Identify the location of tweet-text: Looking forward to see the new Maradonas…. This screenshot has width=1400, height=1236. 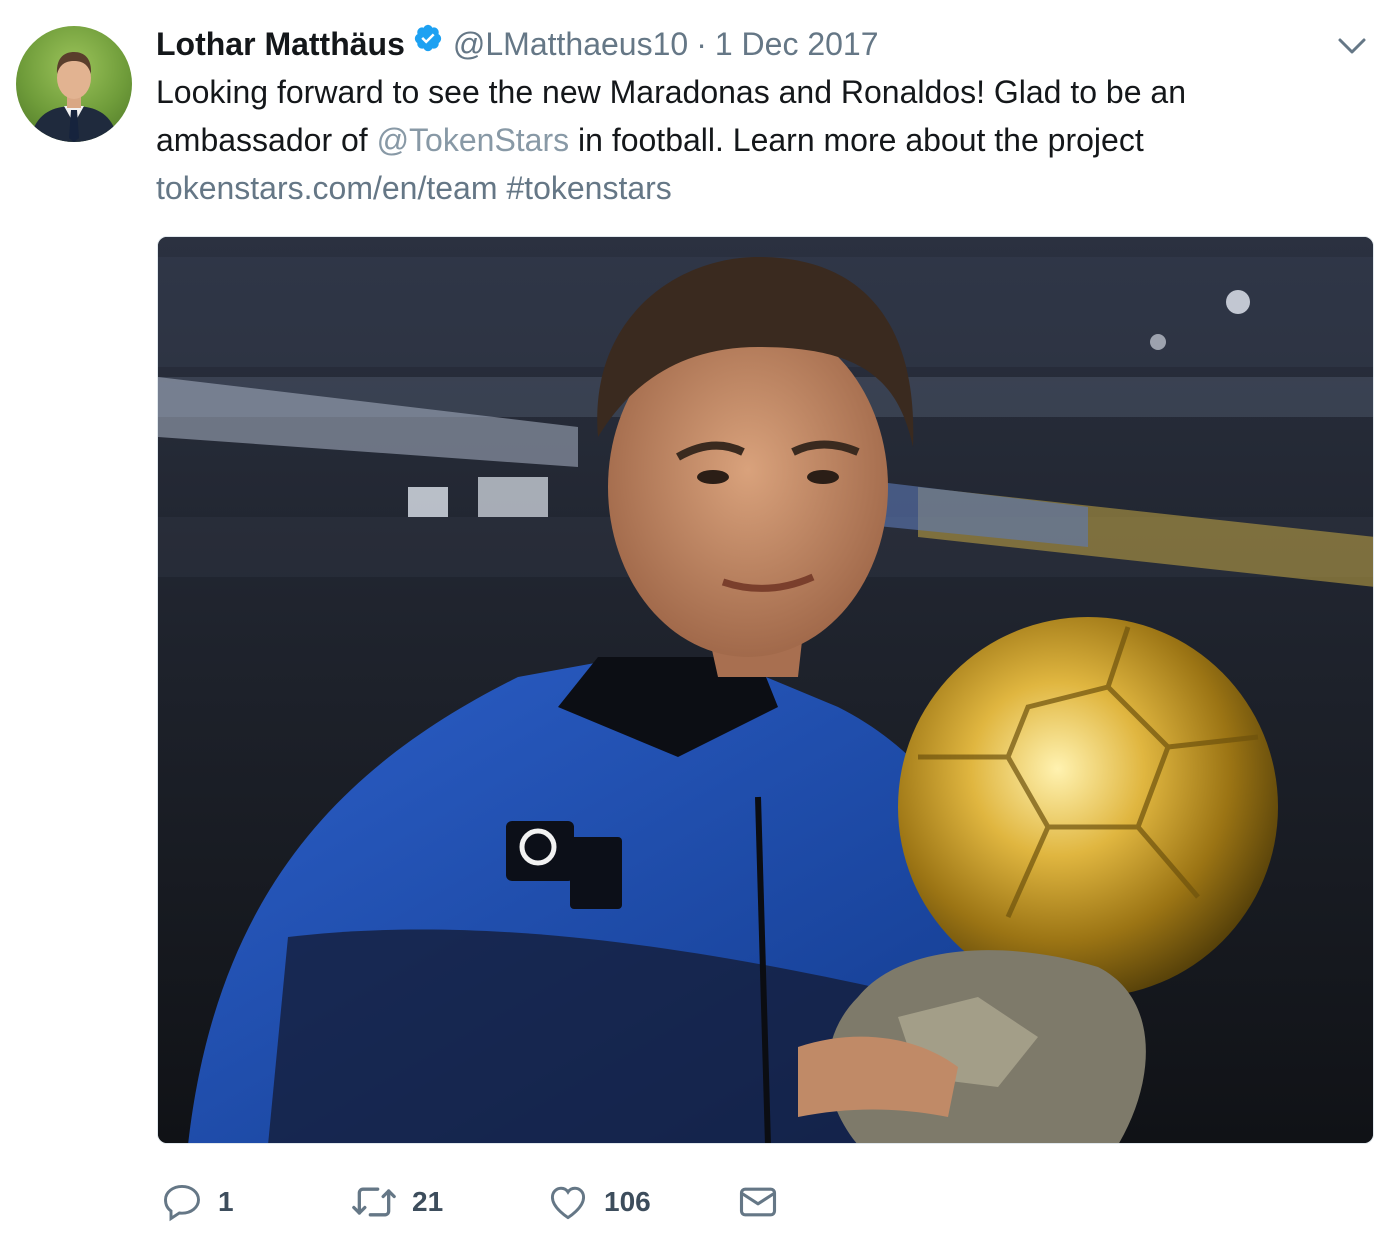
(756, 140).